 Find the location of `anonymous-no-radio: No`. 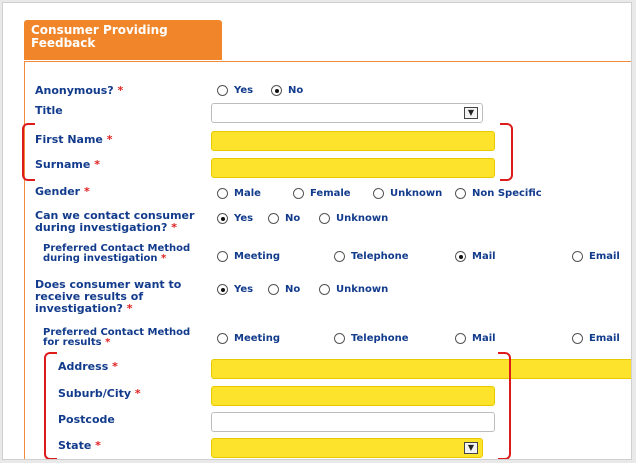

anonymous-no-radio: No is located at coordinates (287, 90).